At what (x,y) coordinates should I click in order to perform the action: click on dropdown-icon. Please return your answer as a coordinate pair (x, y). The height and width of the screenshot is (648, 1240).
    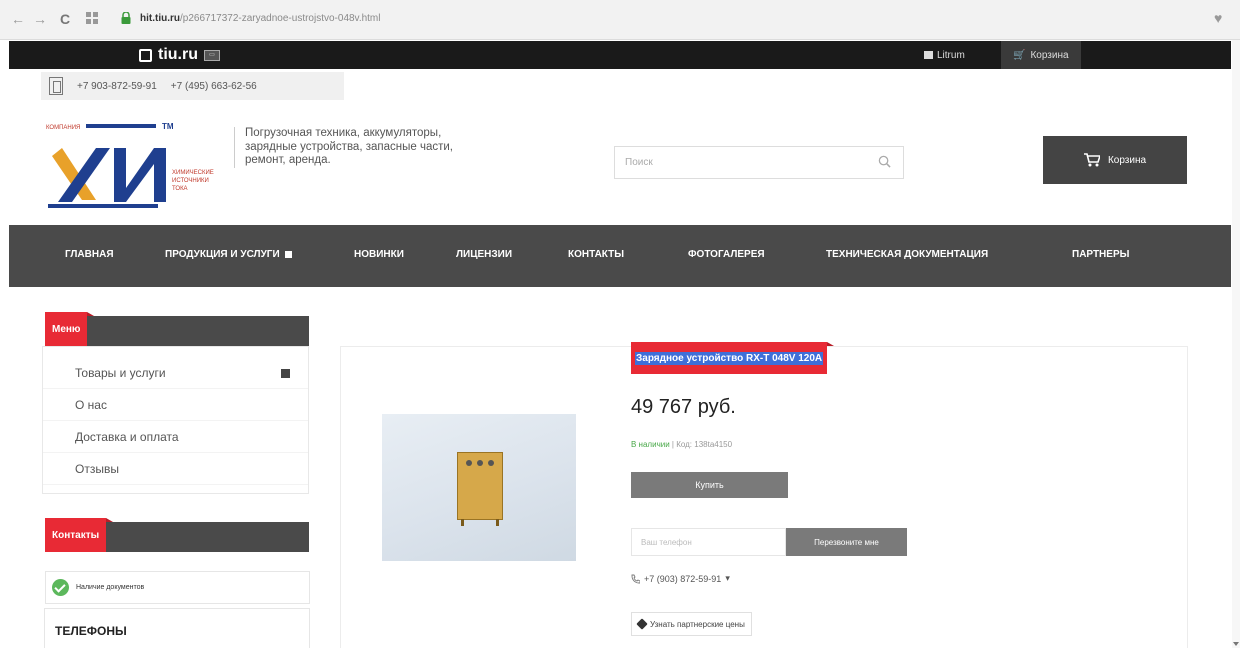
    Looking at the image, I should click on (288, 254).